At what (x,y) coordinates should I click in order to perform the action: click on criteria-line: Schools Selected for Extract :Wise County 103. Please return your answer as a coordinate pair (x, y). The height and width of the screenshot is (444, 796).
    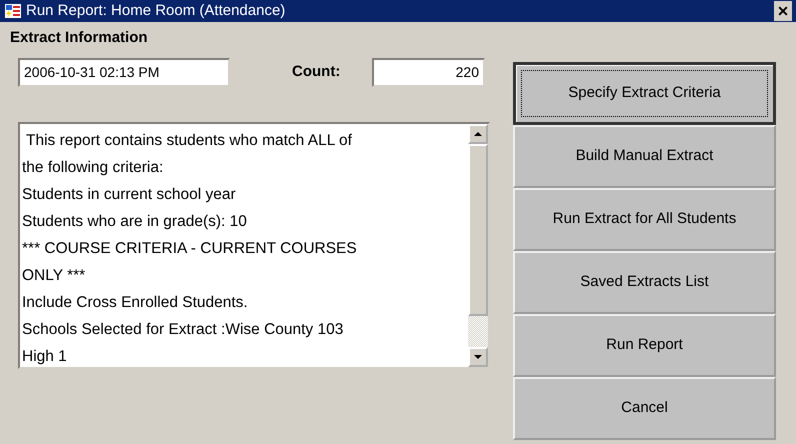
    Looking at the image, I should click on (183, 330).